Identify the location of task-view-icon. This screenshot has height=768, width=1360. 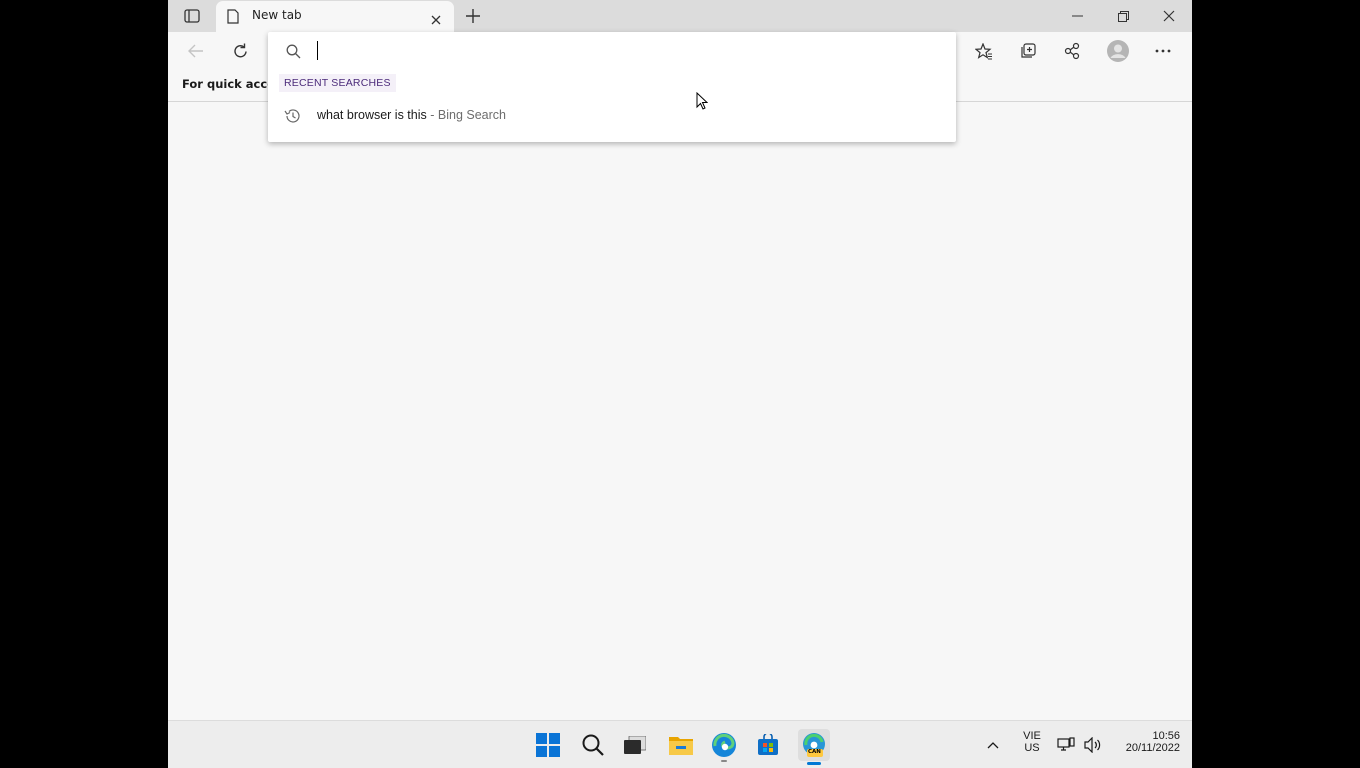
(635, 745).